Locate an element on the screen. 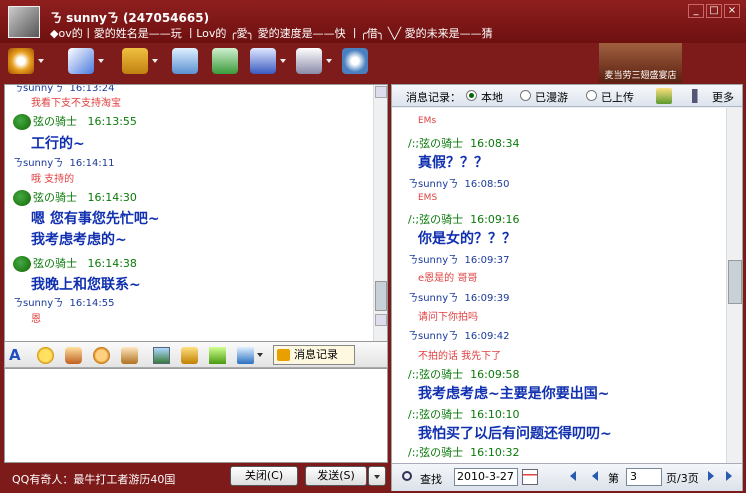  export-icon is located at coordinates (664, 96).